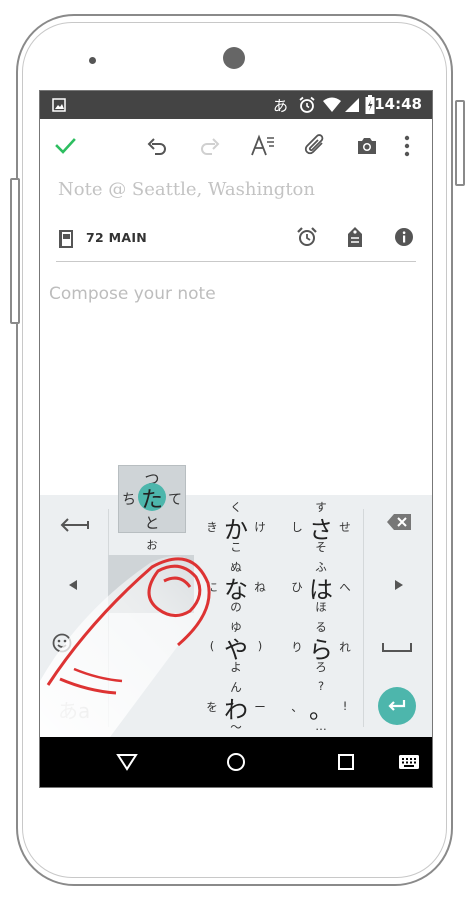  Describe the element at coordinates (75, 525) in the screenshot. I see `undo-key-icon` at that location.